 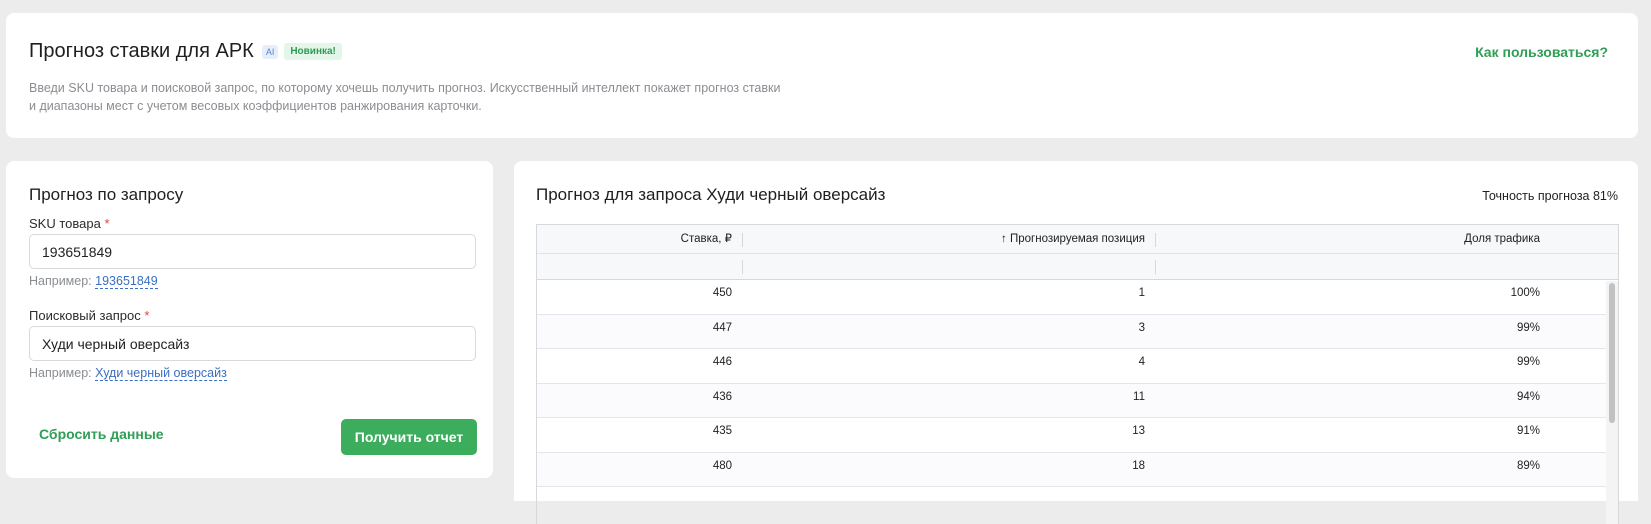 I want to click on sku-example-prefix: Например:, so click(x=60, y=281).